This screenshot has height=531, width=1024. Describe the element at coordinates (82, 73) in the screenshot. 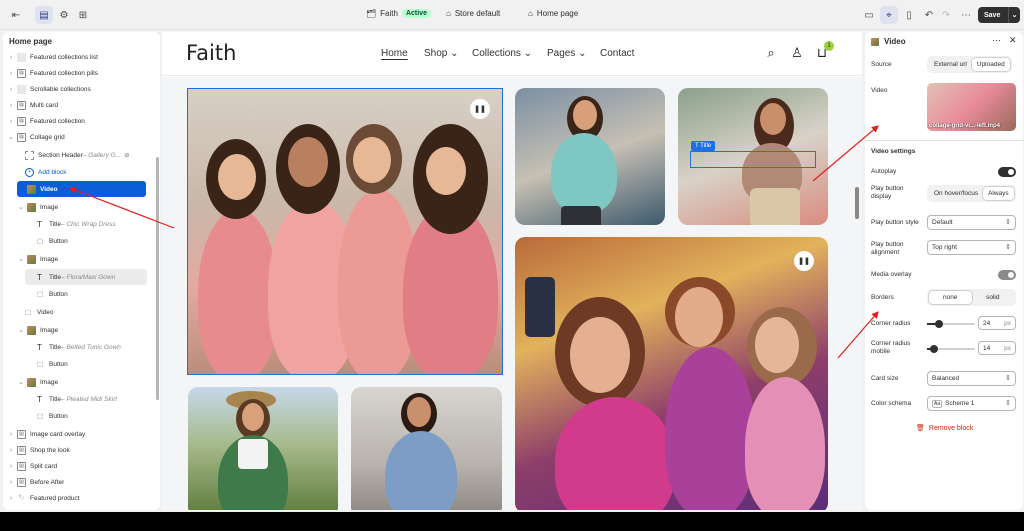

I see `tree-item-featured-collection-pills: › ▤ Featured collection pills` at that location.